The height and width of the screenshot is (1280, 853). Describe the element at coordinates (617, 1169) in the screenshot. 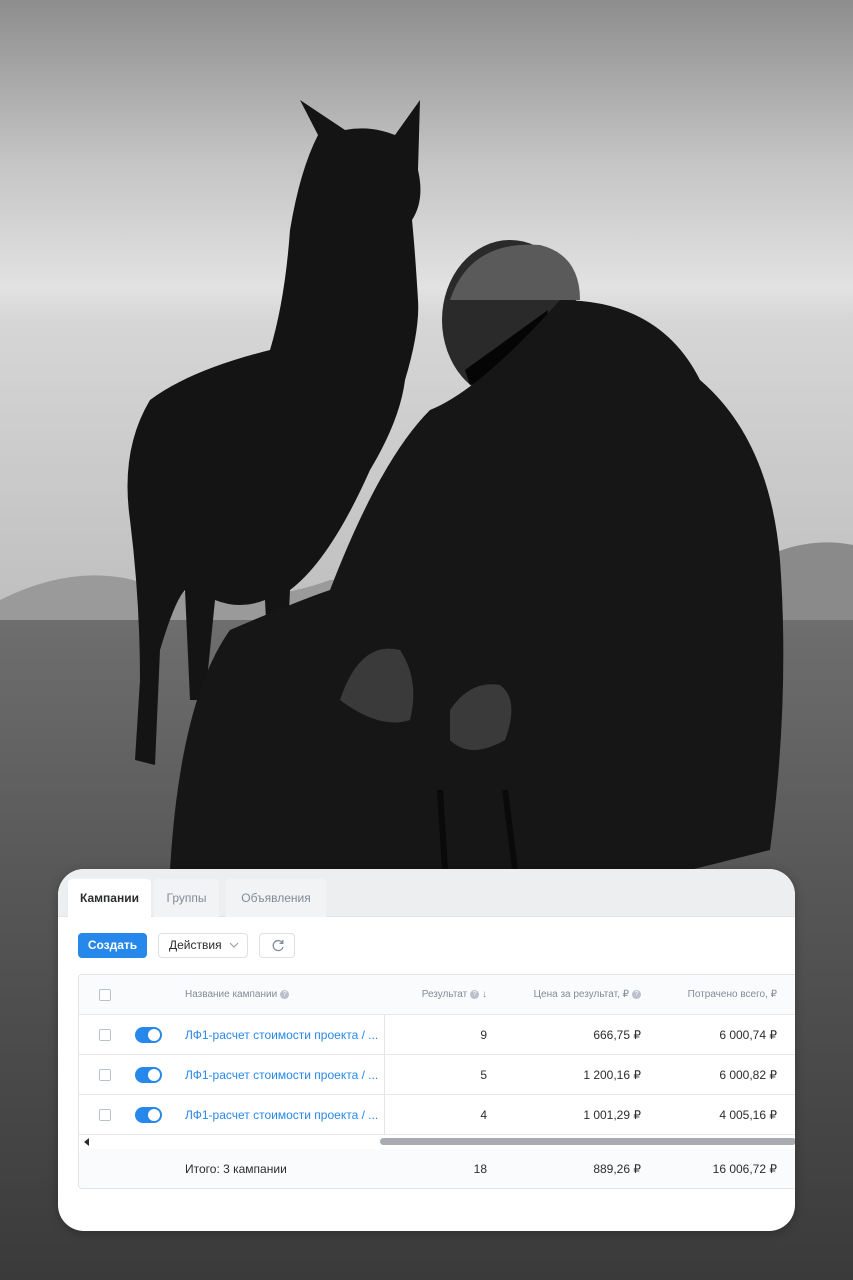

I see `total-price: 889,26 ₽` at that location.